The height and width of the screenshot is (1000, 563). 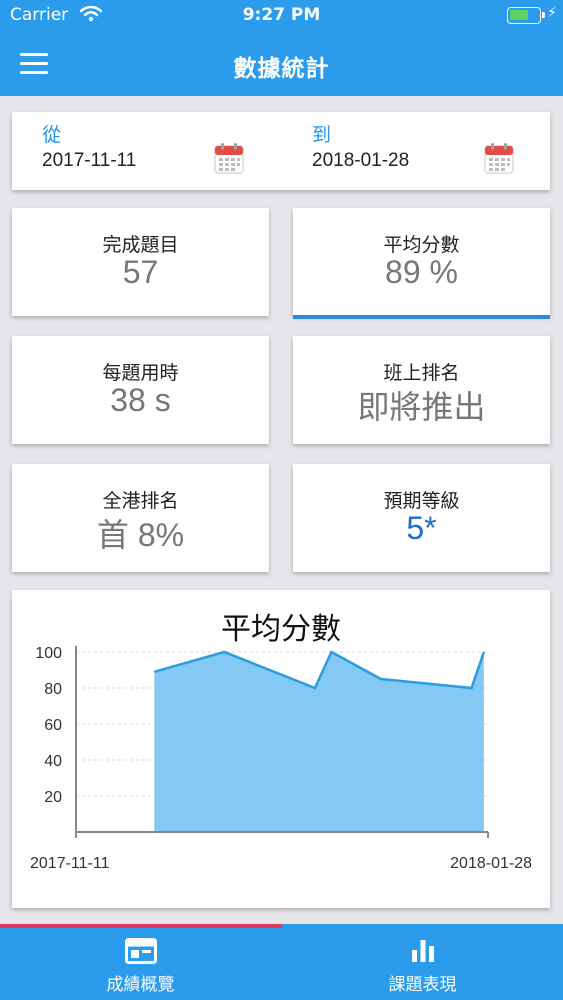 What do you see at coordinates (140, 400) in the screenshot?
I see `stat-value: 38 s` at bounding box center [140, 400].